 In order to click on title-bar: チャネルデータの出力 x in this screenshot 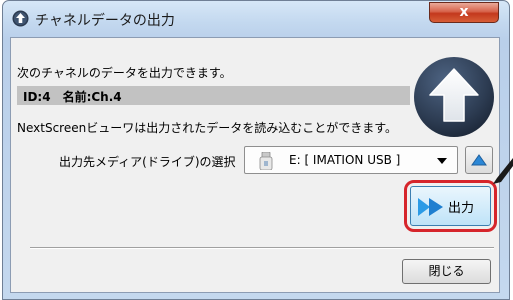, I will do `click(255, 18)`.